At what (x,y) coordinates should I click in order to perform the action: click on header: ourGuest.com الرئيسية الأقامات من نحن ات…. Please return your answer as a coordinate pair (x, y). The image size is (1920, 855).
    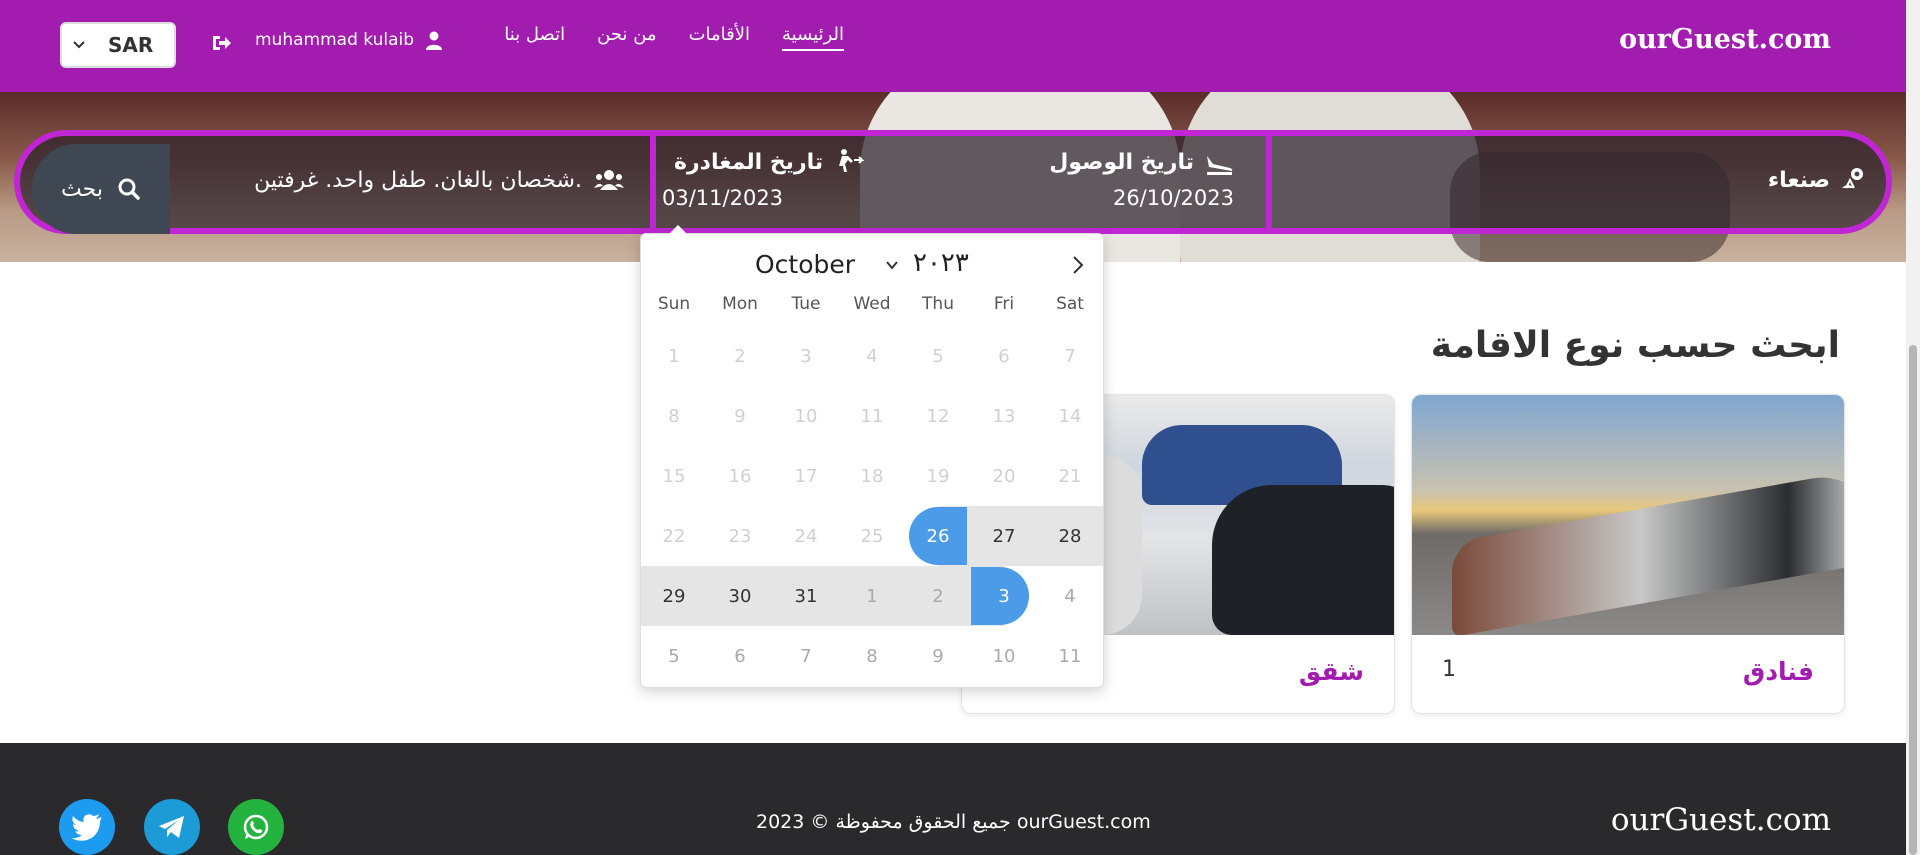
    Looking at the image, I should click on (953, 46).